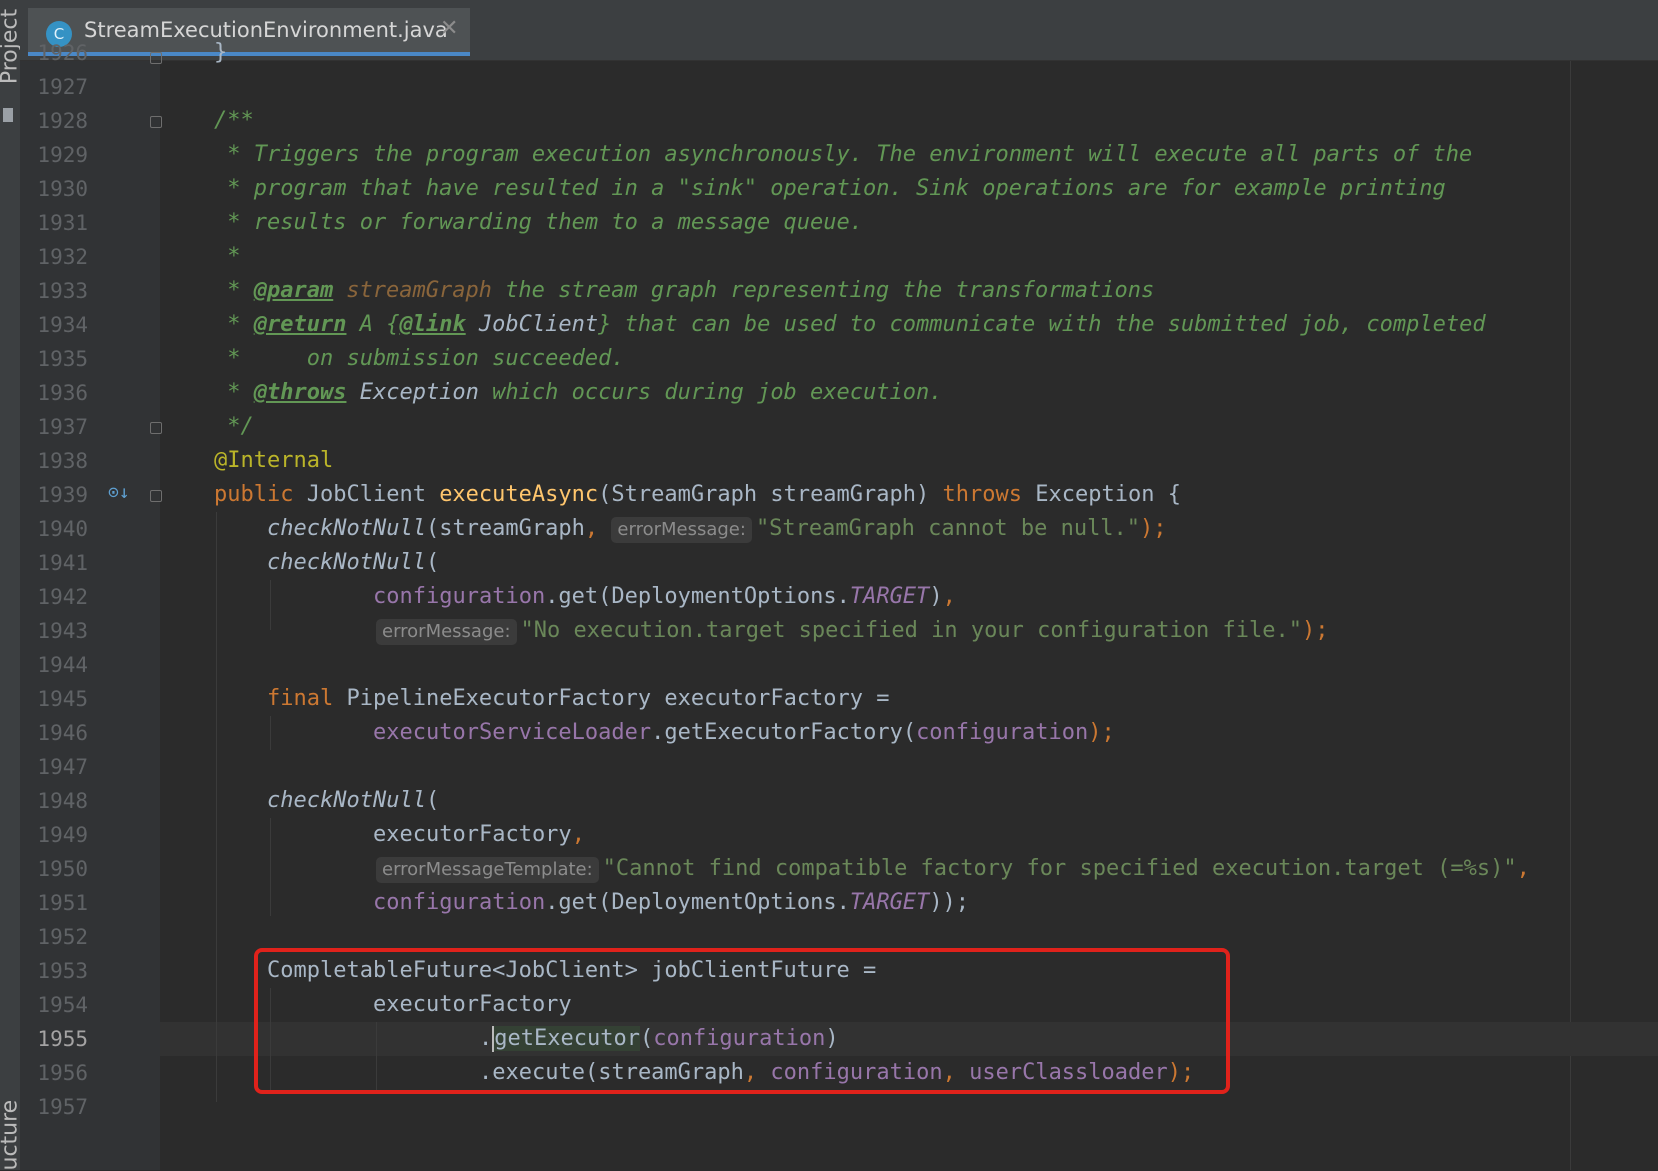 This screenshot has height=1171, width=1658. What do you see at coordinates (62, 1107) in the screenshot?
I see `line-number: 1957` at bounding box center [62, 1107].